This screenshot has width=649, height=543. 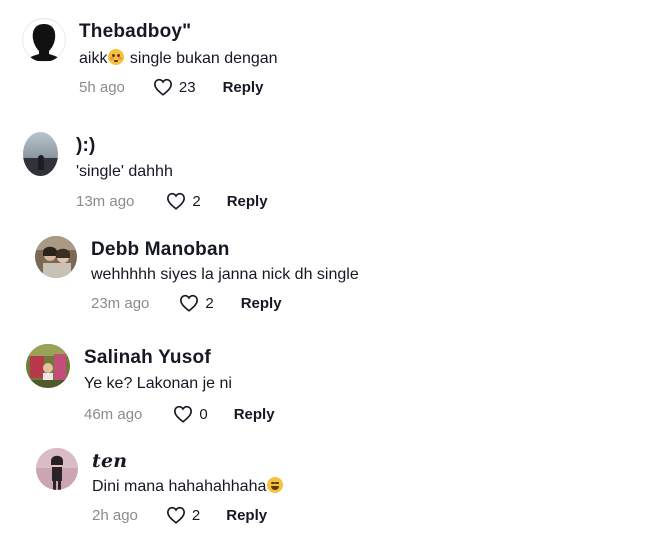 I want to click on comment-meta: 46m ago 0 Reply, so click(x=179, y=414).